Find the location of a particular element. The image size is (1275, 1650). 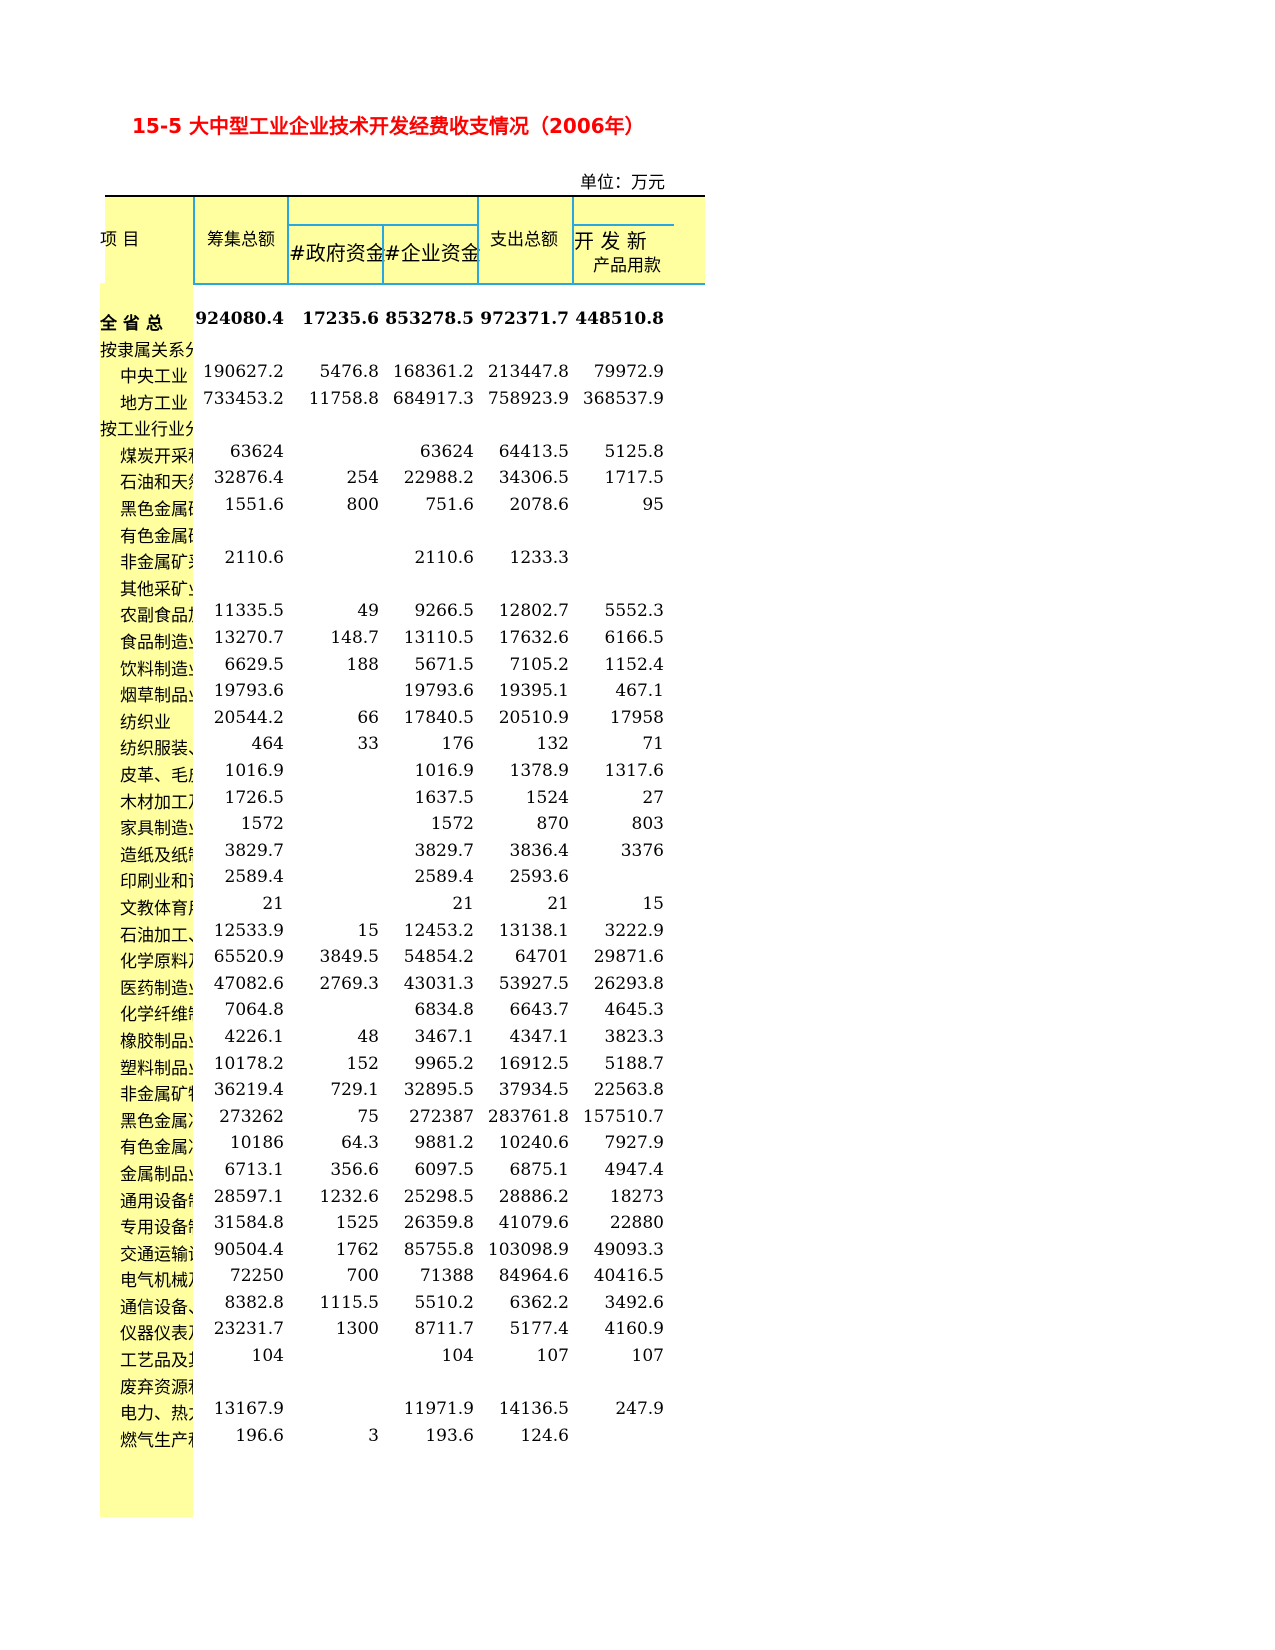

cell-spend-total: 758923.9 is located at coordinates (528, 398).